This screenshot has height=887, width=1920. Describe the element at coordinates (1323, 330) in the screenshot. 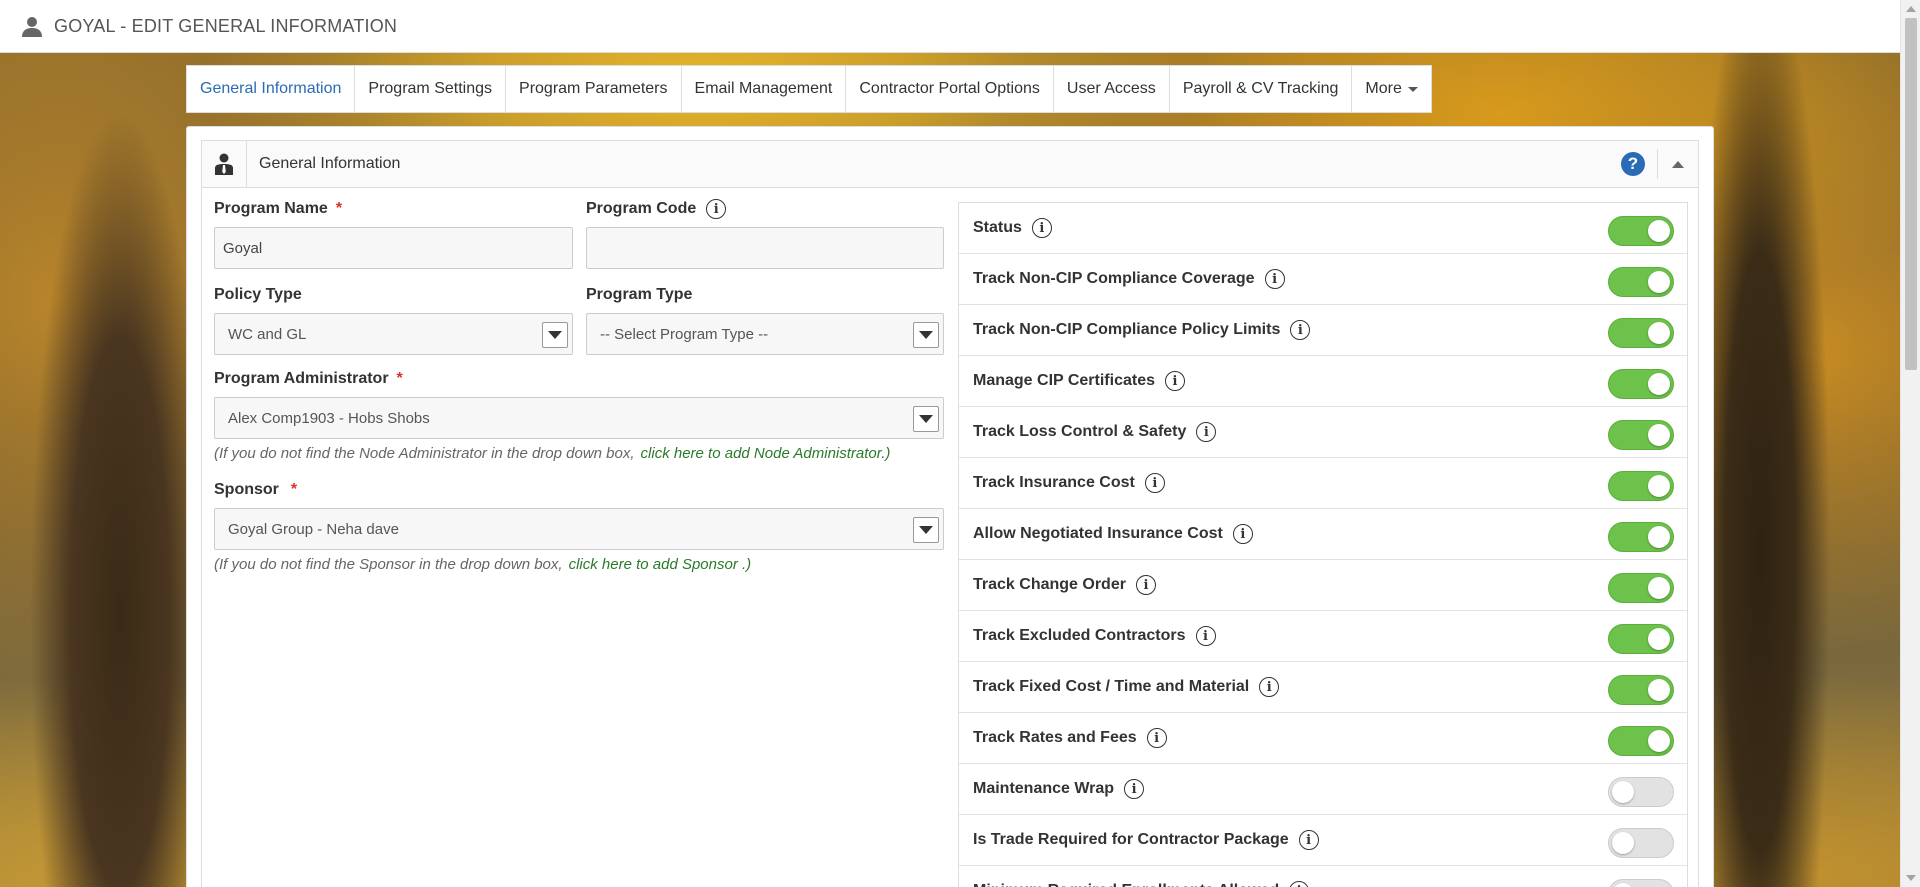

I see `toggle-row: Track Non-CIP Compliance Policy Limits i` at that location.